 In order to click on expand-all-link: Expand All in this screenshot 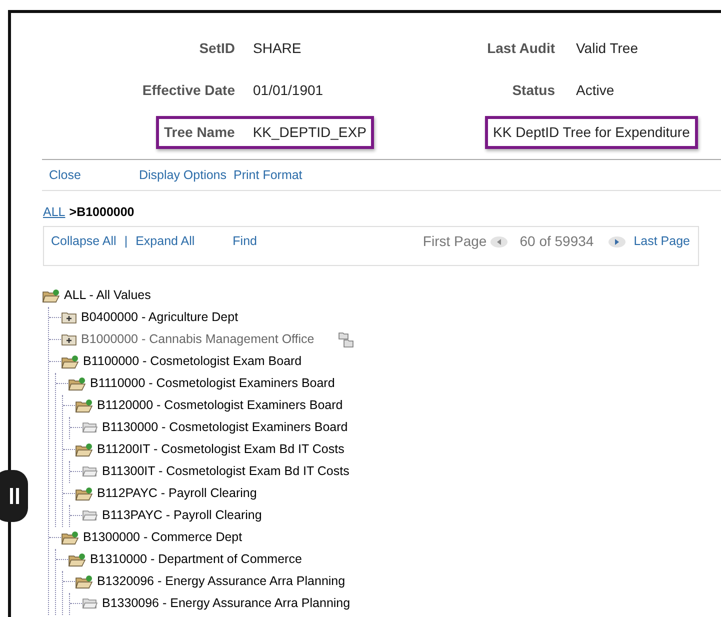, I will do `click(165, 242)`.